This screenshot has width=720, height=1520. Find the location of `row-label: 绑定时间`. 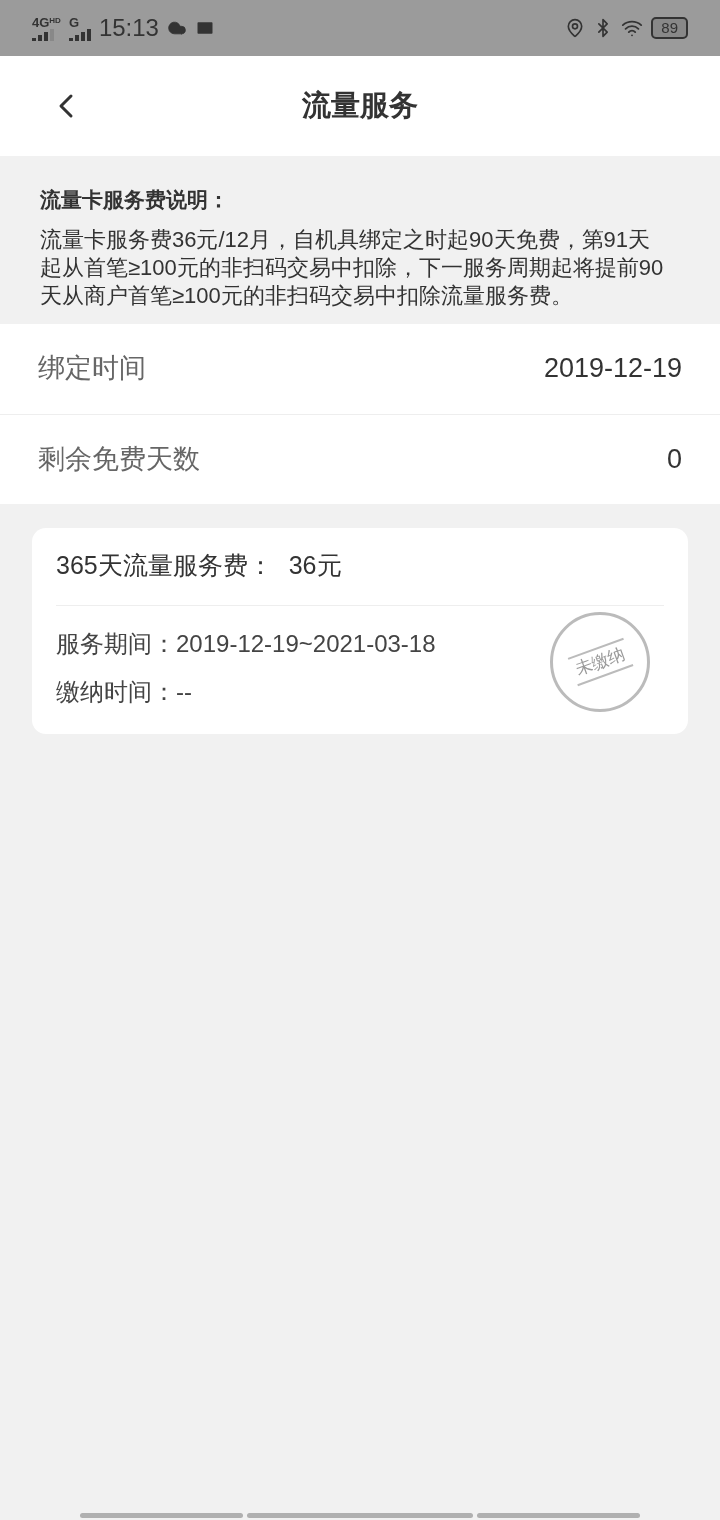

row-label: 绑定时间 is located at coordinates (92, 369).